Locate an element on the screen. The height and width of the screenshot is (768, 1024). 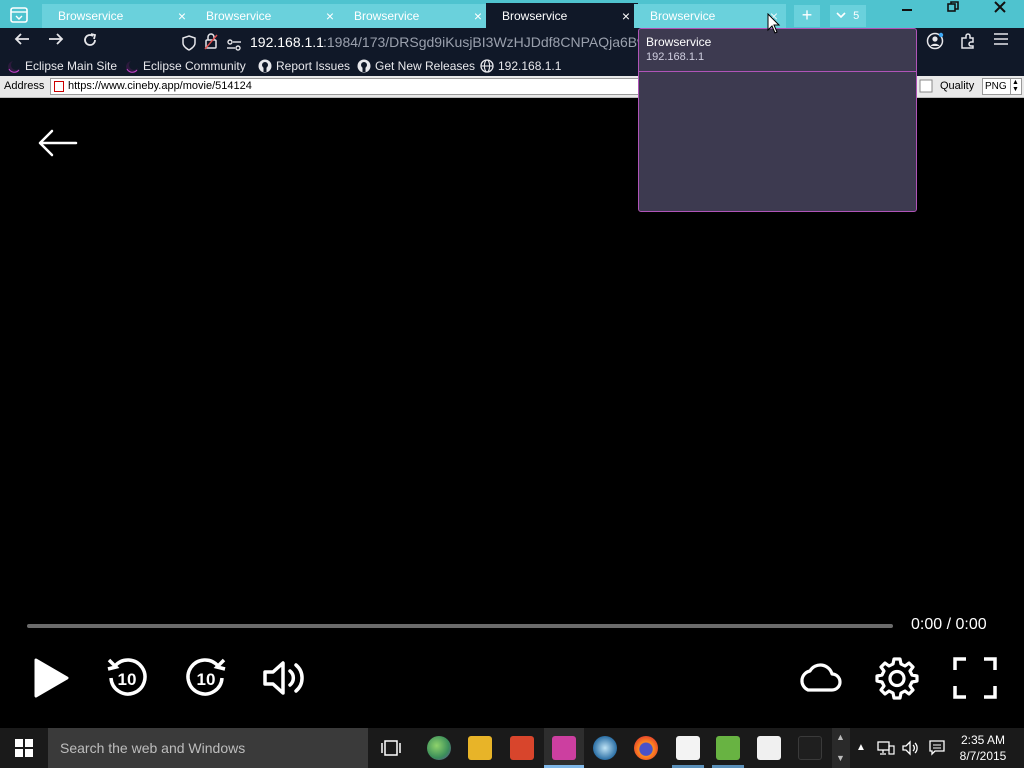
time-display: 0:00 / 0:00 is located at coordinates (949, 624).